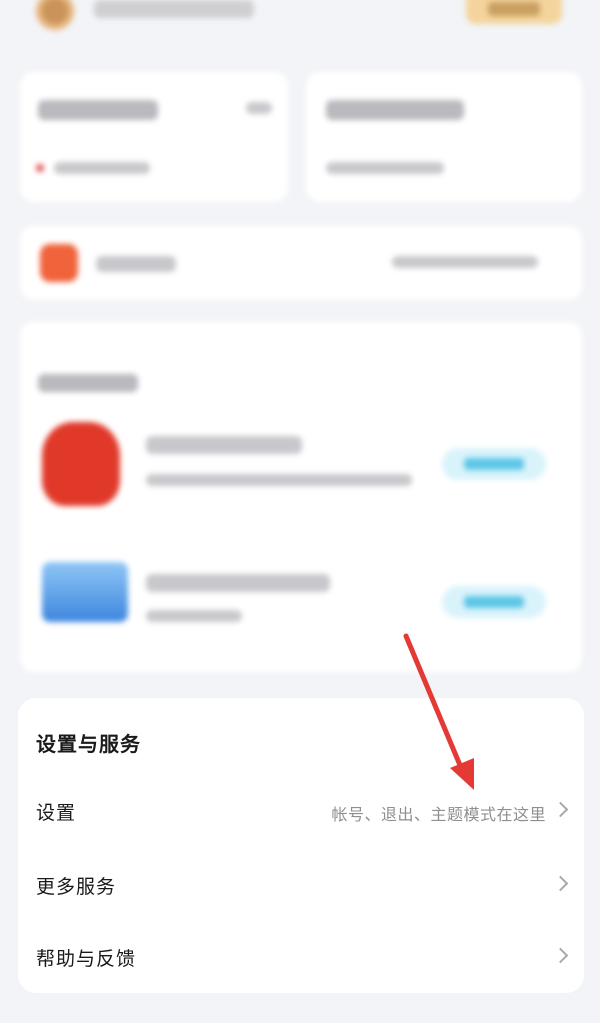 The width and height of the screenshot is (600, 1023). I want to click on membership-button, so click(514, 12).